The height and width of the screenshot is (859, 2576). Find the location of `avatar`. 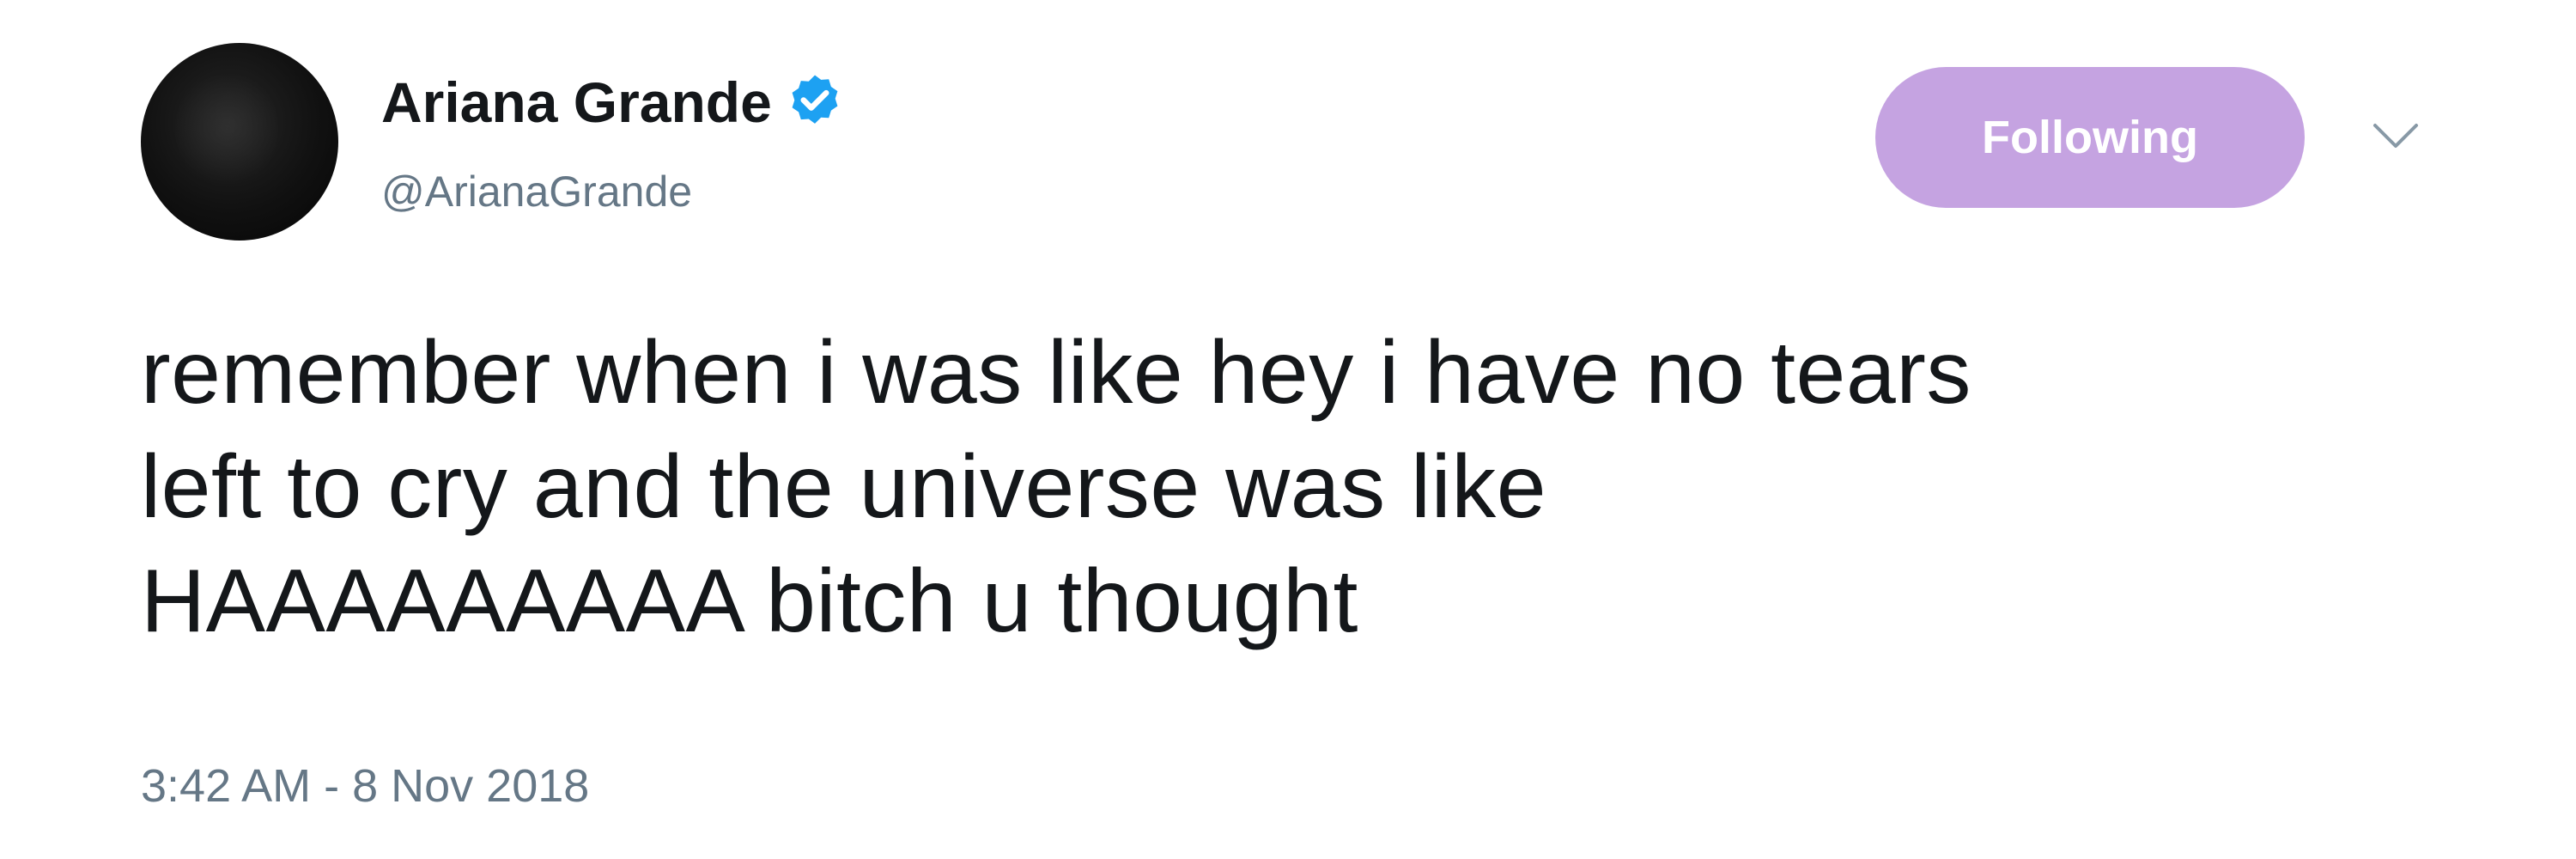

avatar is located at coordinates (240, 142).